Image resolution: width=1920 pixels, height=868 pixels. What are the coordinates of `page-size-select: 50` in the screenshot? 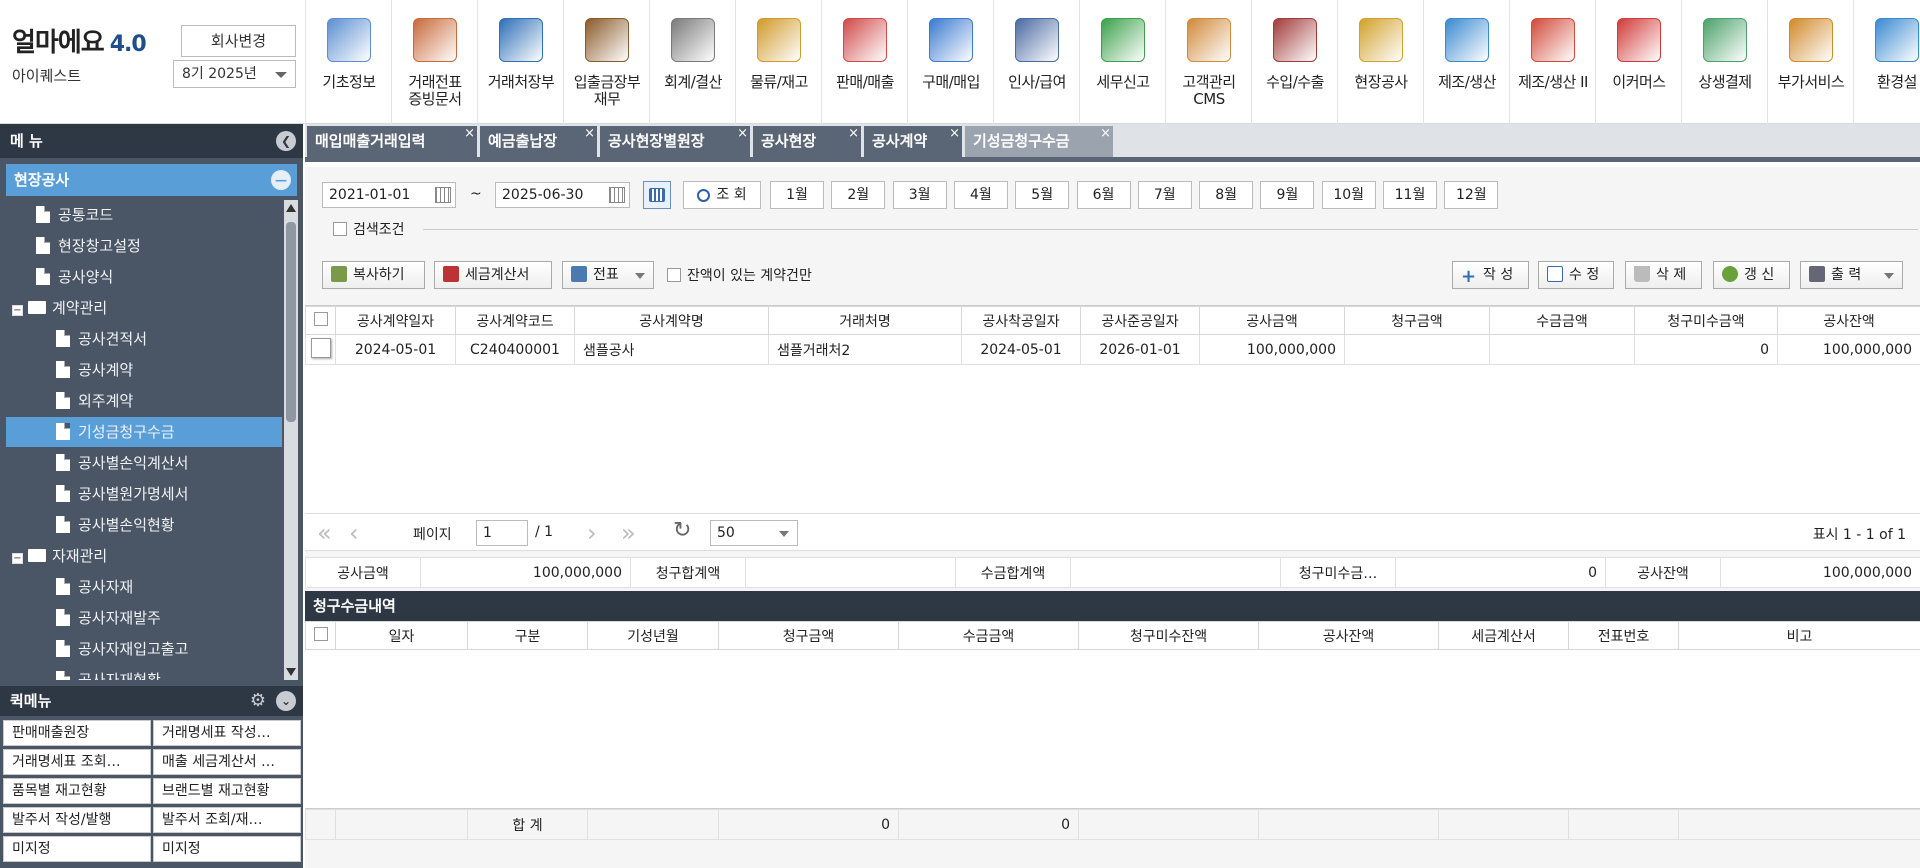 It's located at (754, 533).